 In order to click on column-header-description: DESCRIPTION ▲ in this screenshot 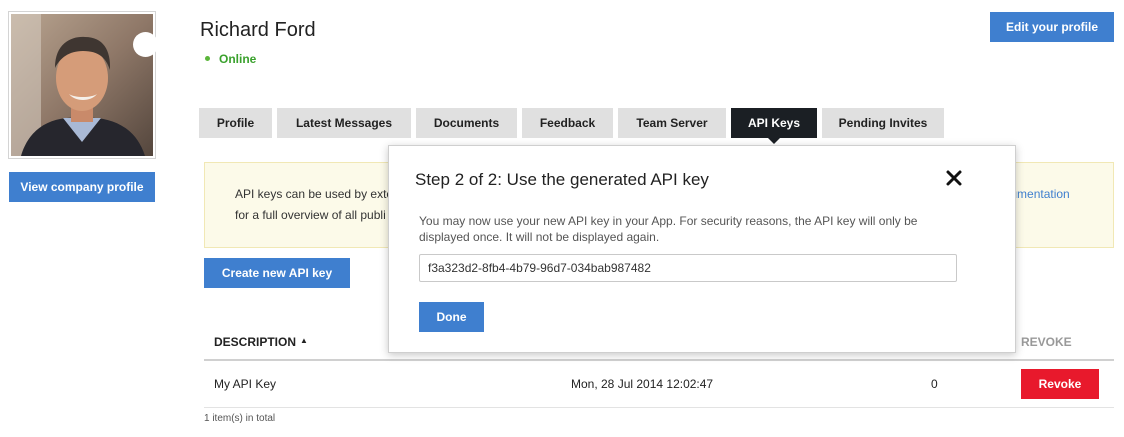, I will do `click(261, 342)`.